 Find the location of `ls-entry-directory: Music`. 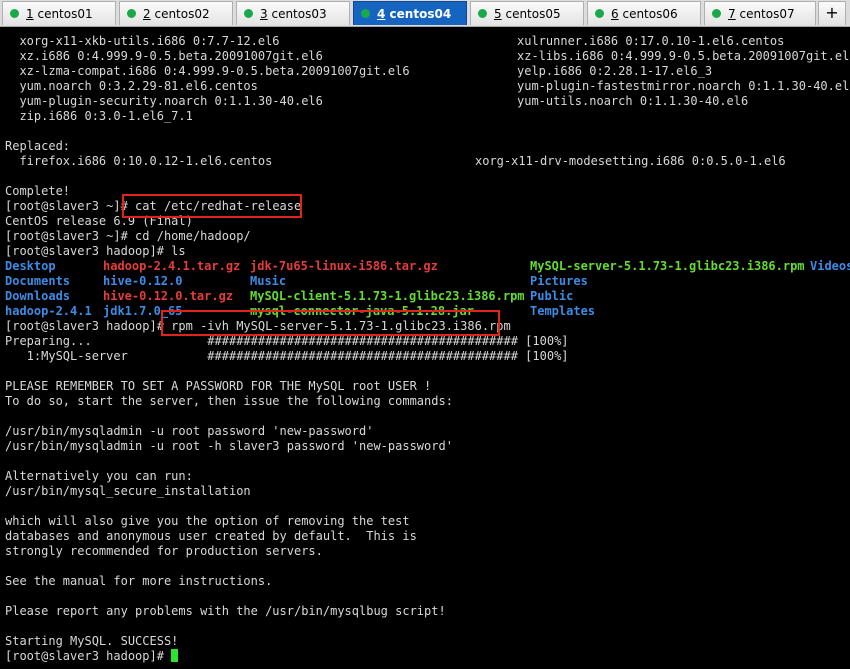

ls-entry-directory: Music is located at coordinates (268, 281).